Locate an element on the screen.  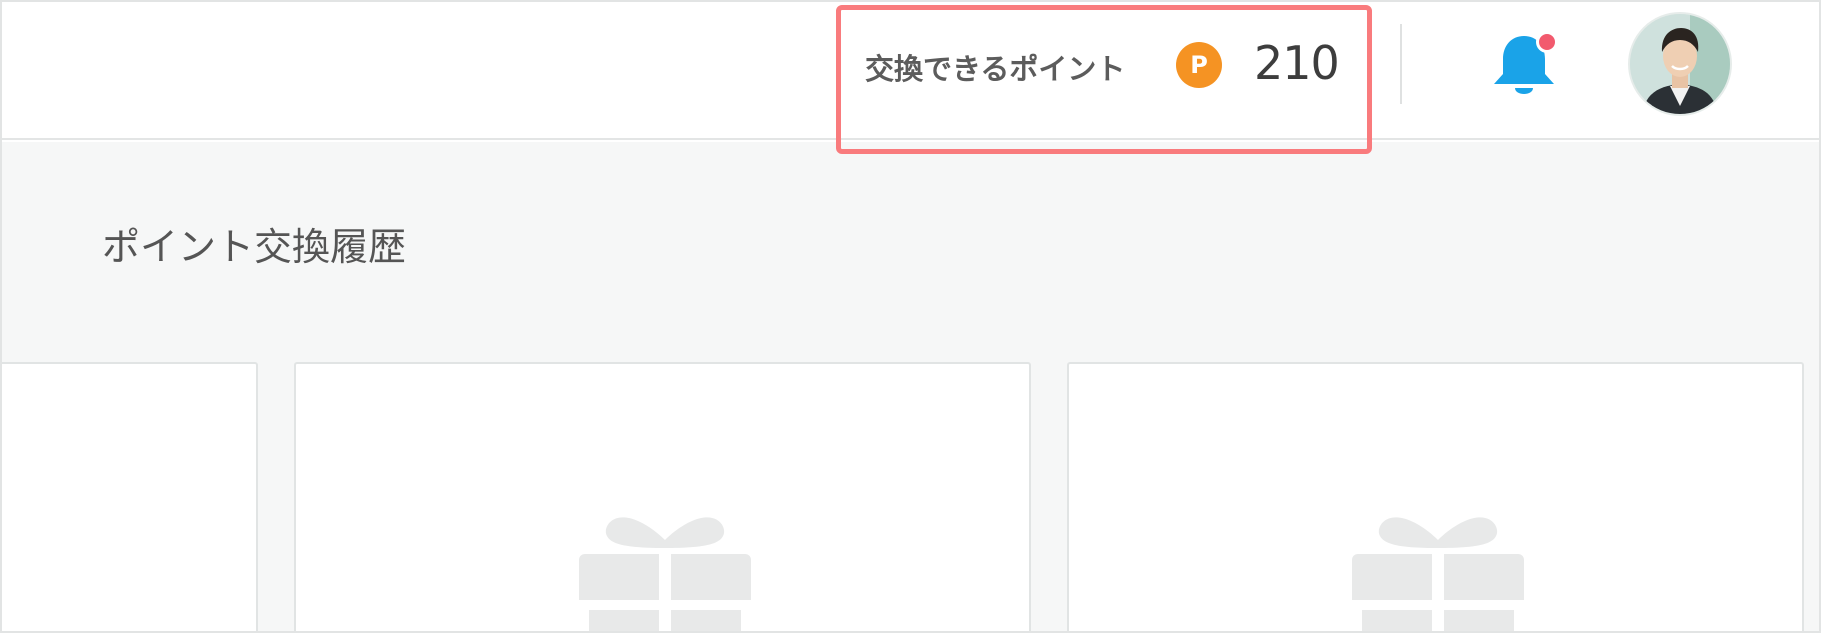
notification-badge-dot is located at coordinates (1547, 42).